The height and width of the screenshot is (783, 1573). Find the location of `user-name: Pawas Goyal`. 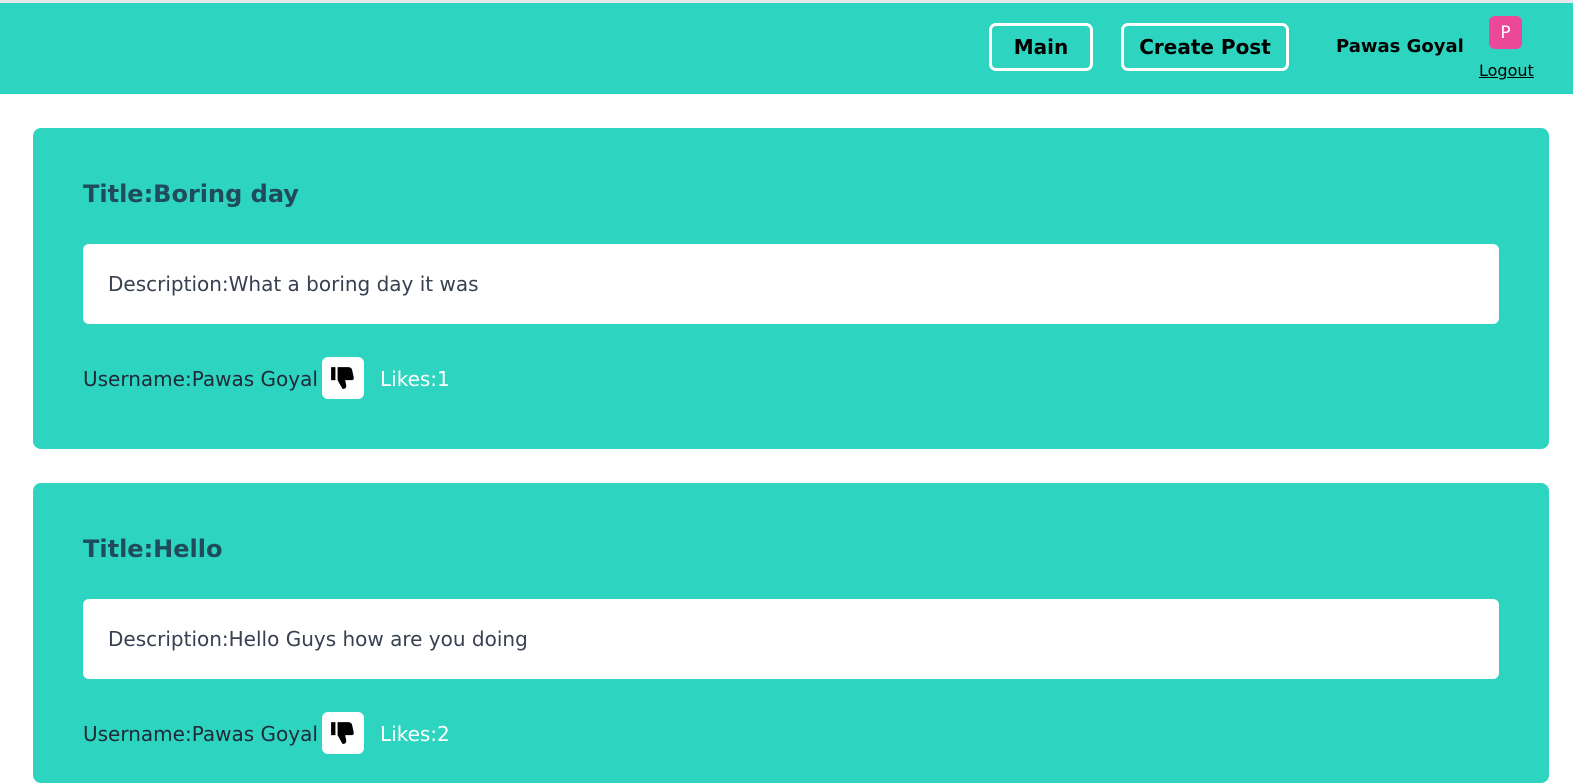

user-name: Pawas Goyal is located at coordinates (1400, 46).